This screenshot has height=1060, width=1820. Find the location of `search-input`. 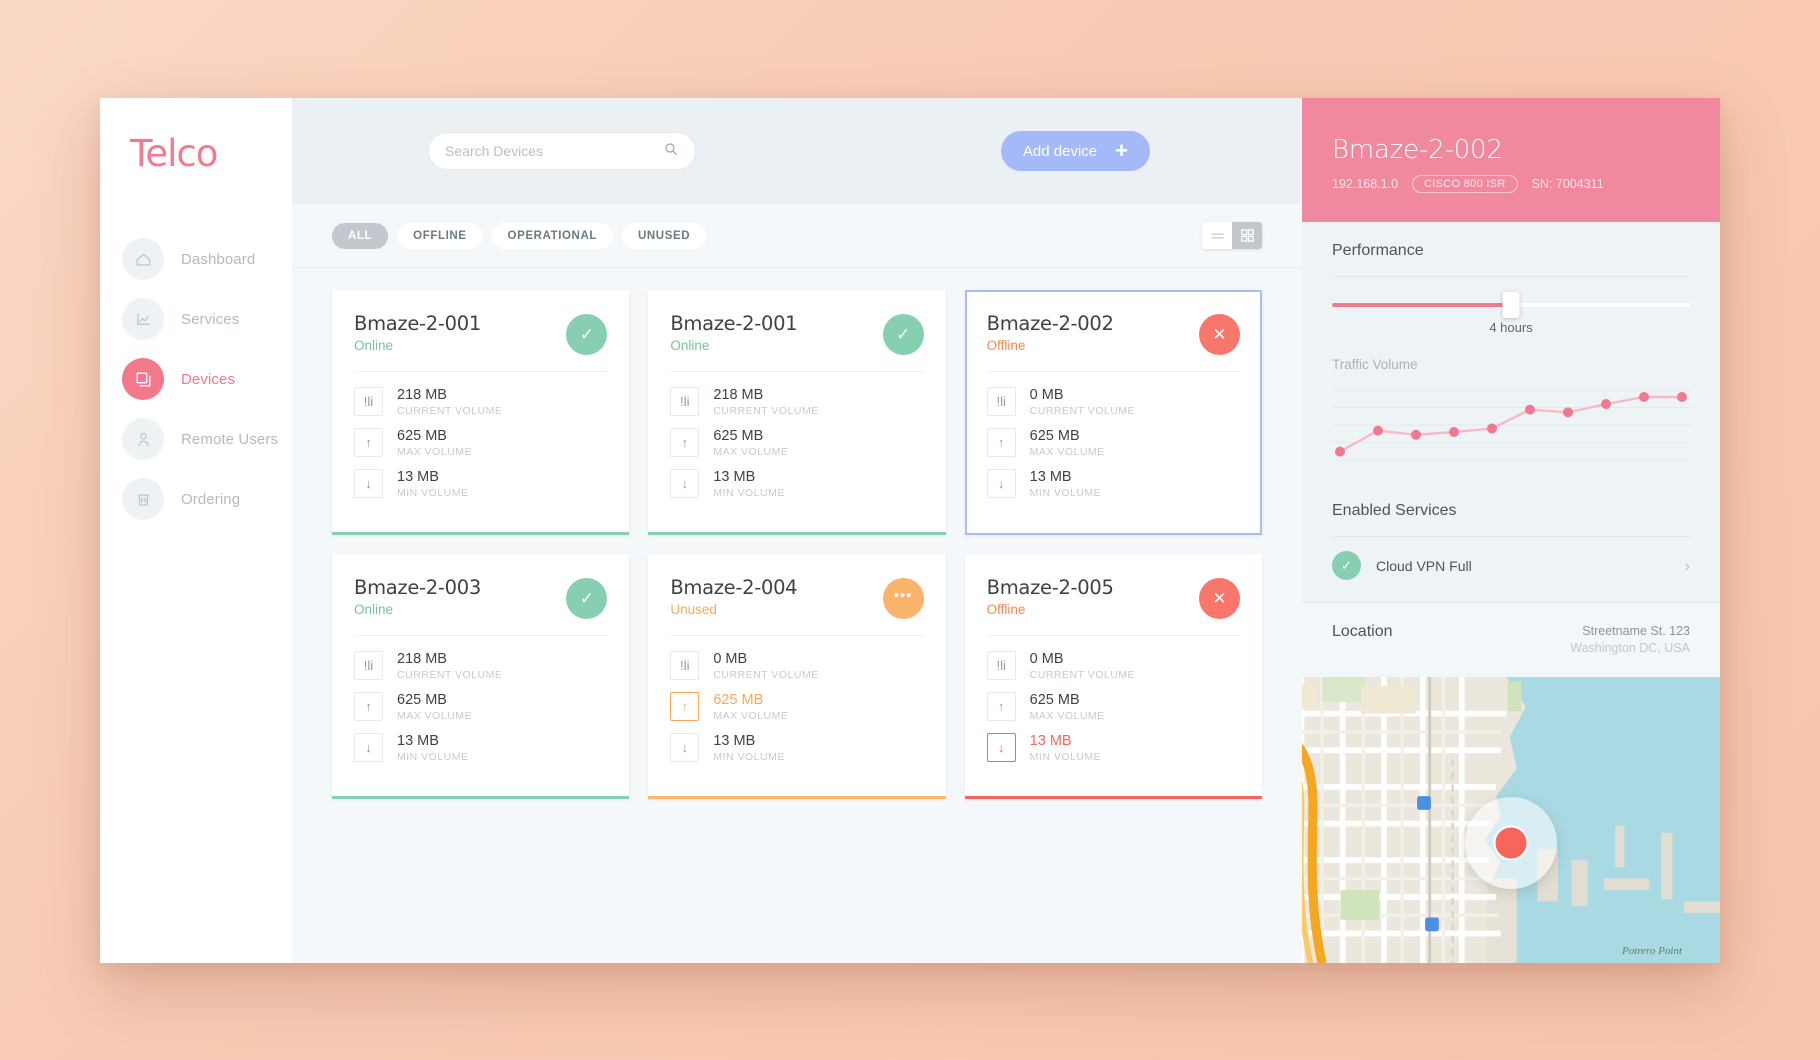

search-input is located at coordinates (554, 151).